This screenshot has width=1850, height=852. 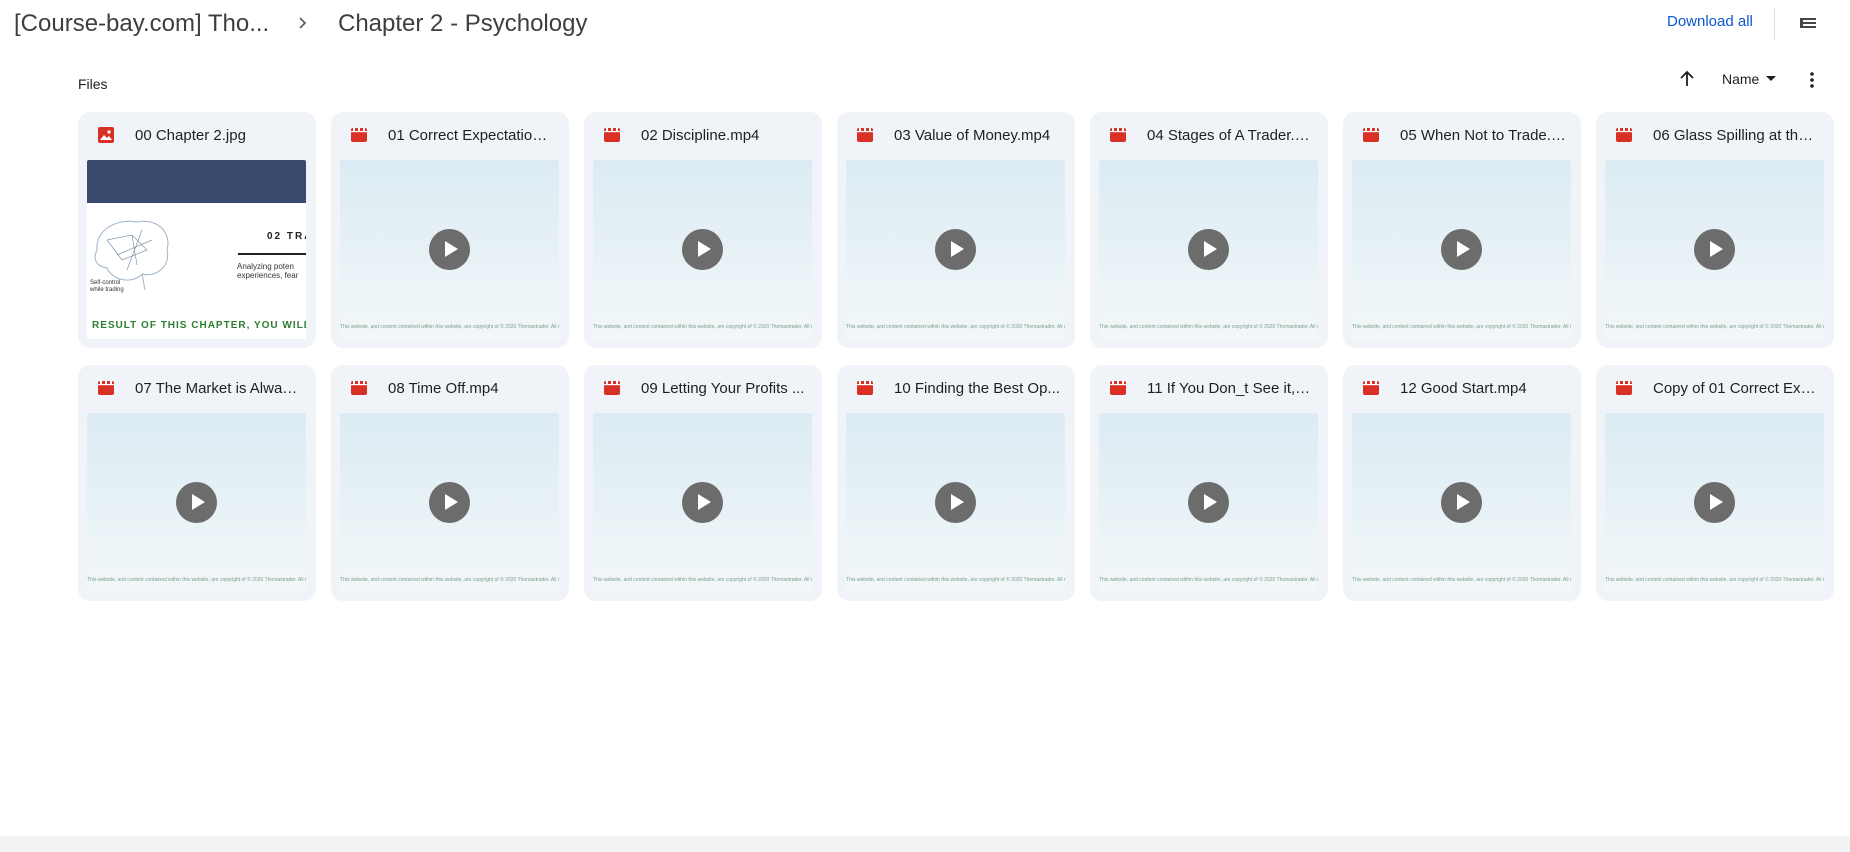 I want to click on file-card-header: 00 Chapter 2.jpg, so click(x=197, y=136).